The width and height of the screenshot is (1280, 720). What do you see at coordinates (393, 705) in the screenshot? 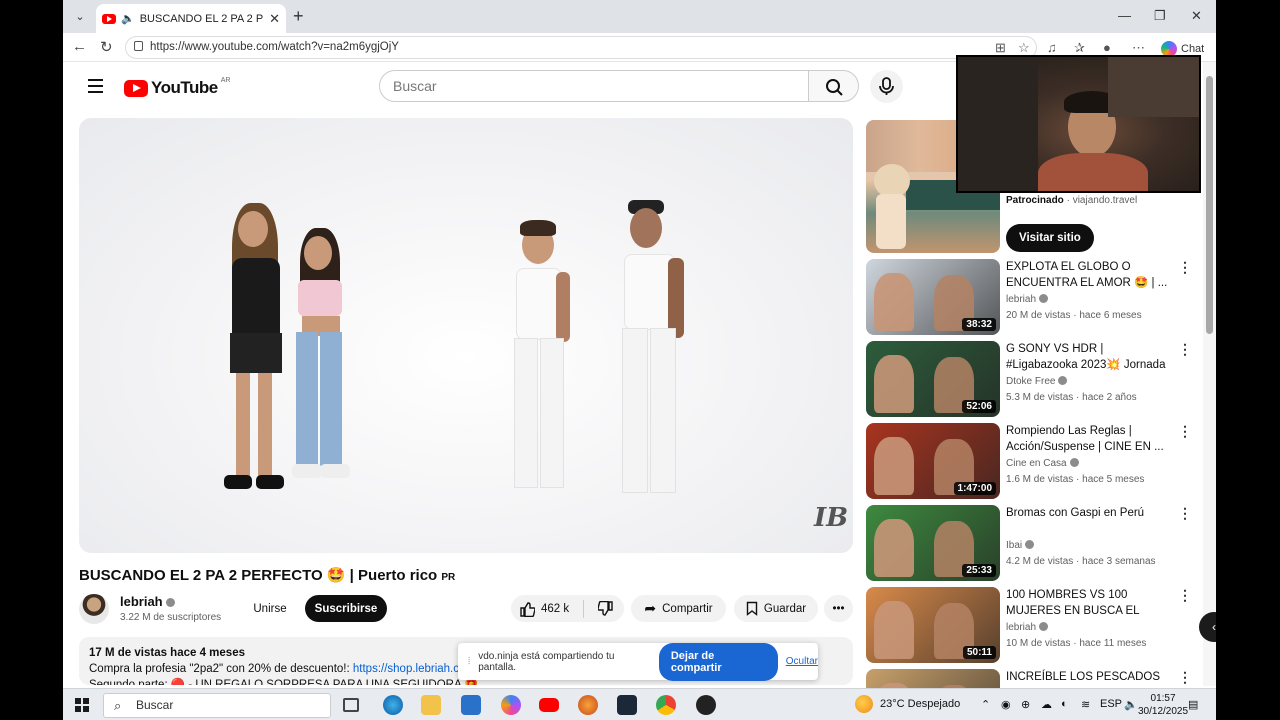
I see `edge-icon` at bounding box center [393, 705].